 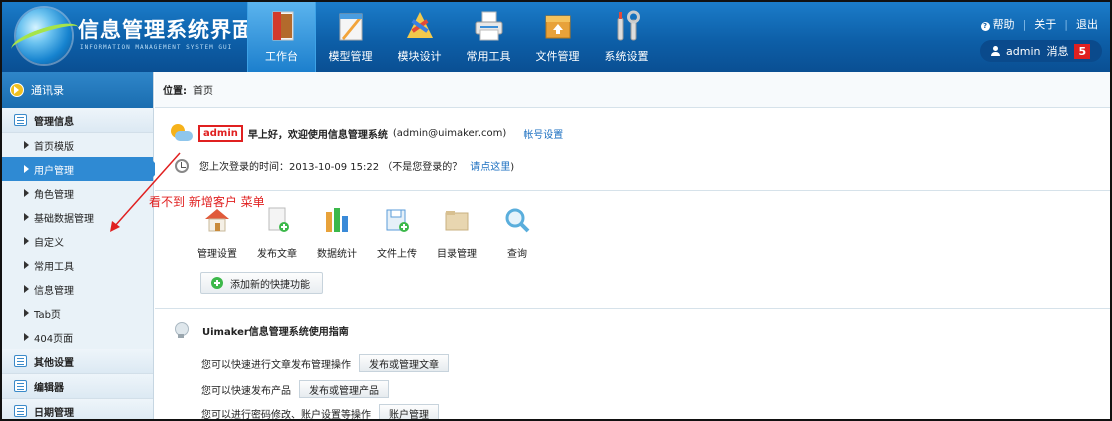 I want to click on account-settings-link: 帐号设置, so click(x=543, y=133).